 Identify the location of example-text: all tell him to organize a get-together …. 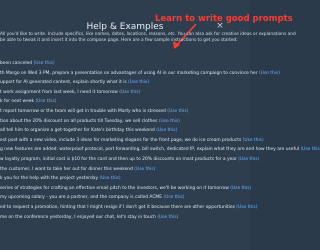
(77, 131).